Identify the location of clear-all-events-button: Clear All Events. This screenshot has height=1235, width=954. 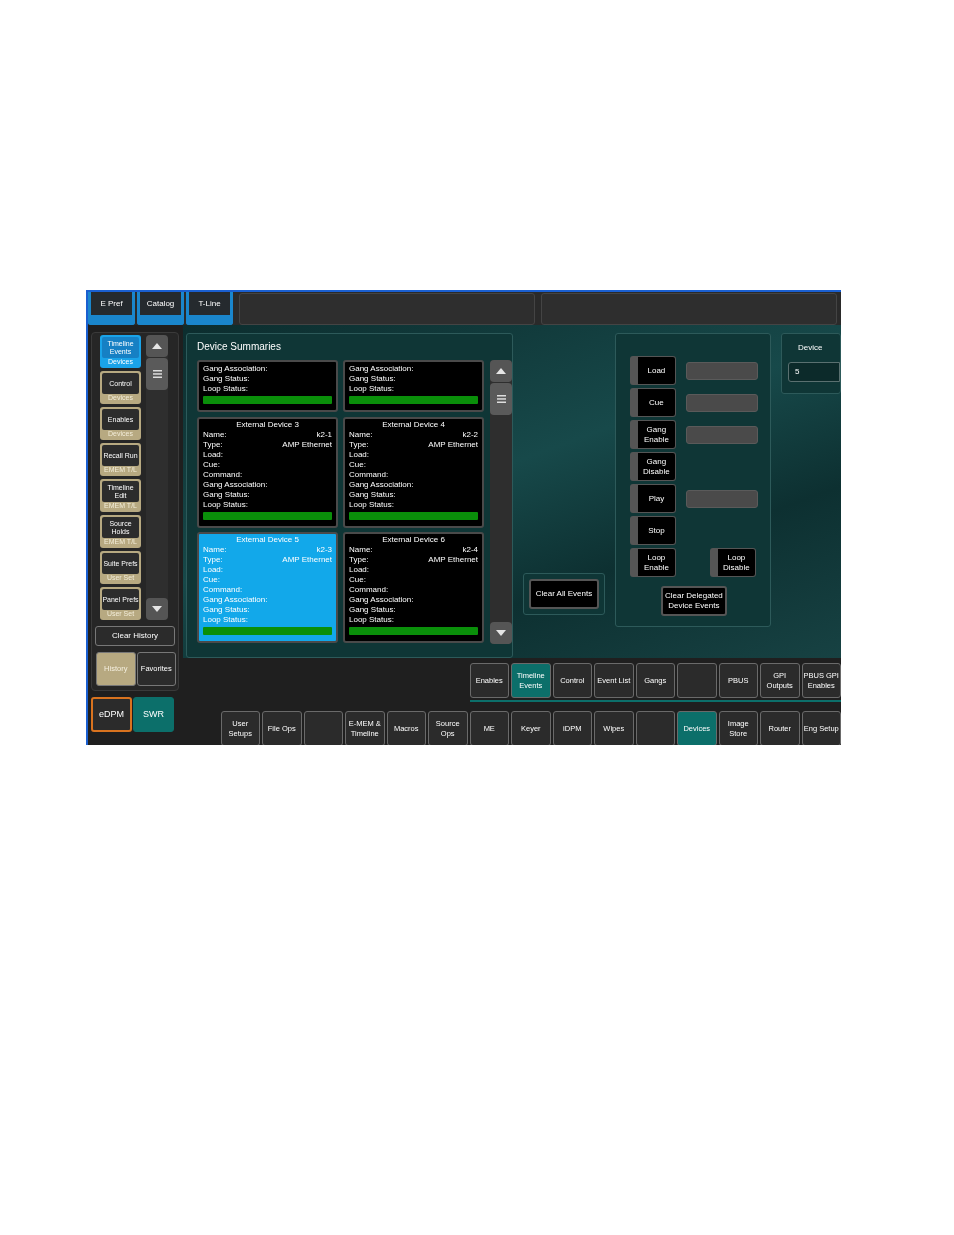
(563, 594).